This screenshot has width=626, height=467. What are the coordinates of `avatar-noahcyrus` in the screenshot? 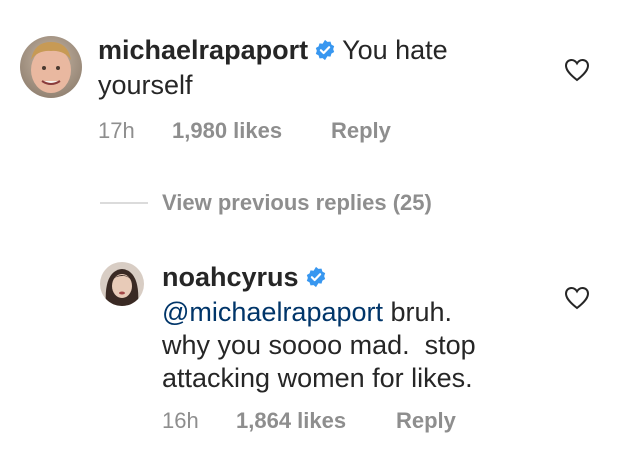 It's located at (122, 284).